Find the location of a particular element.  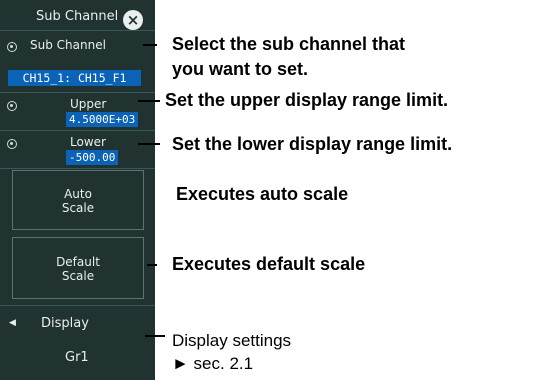

default-scale-button: Default Scale is located at coordinates (78, 268).